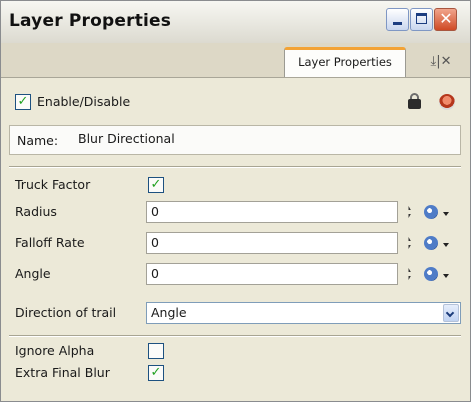 The image size is (471, 402). What do you see at coordinates (235, 22) in the screenshot?
I see `title-bar: Layer Properties ✕` at bounding box center [235, 22].